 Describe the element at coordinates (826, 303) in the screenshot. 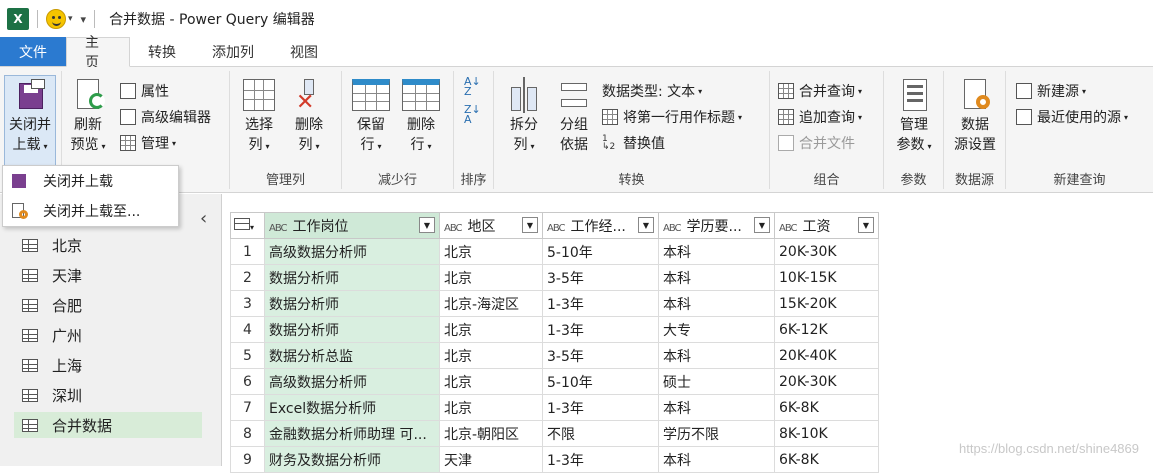

I see `table-cell: 15K-20K` at that location.